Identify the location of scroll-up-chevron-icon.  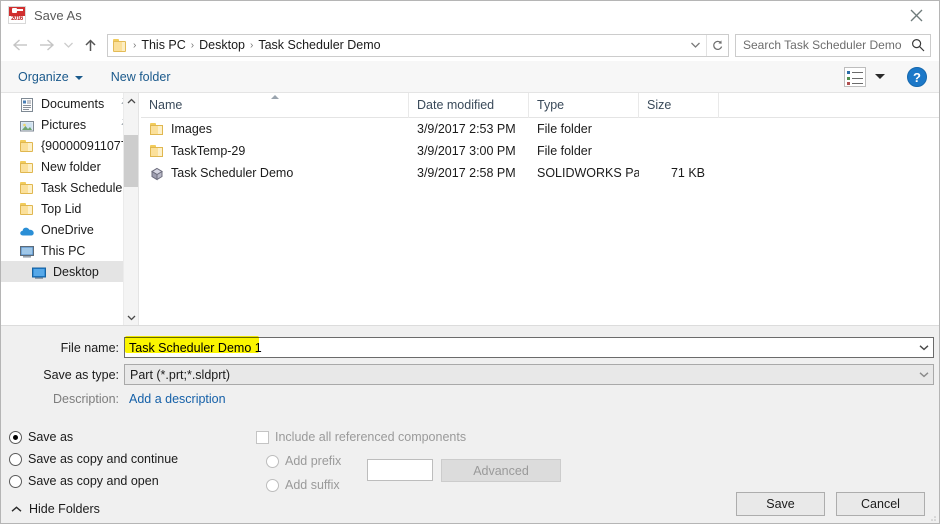
(131, 101).